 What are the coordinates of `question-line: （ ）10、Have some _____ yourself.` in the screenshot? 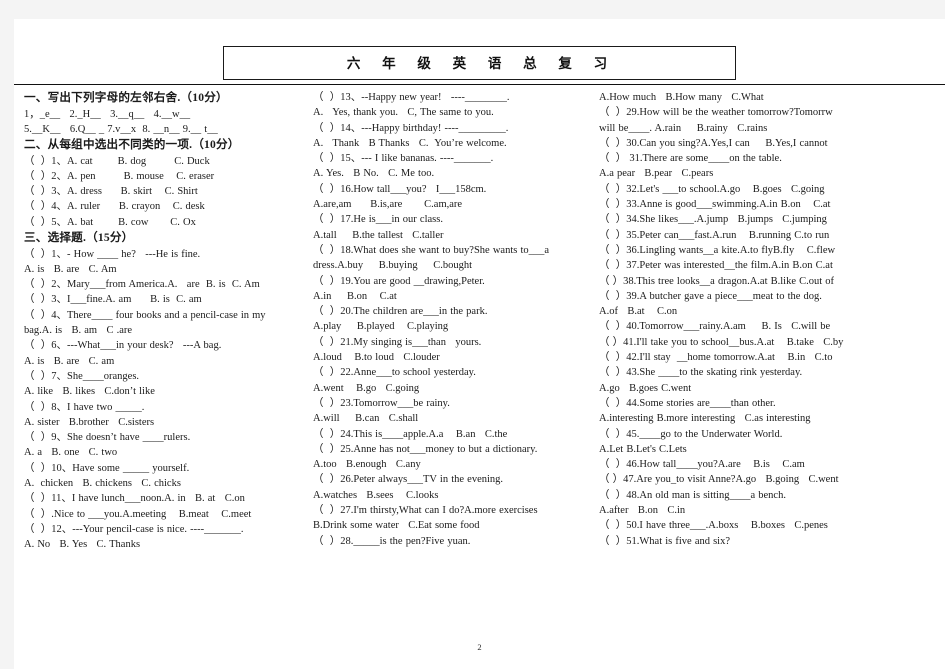 It's located at (107, 468).